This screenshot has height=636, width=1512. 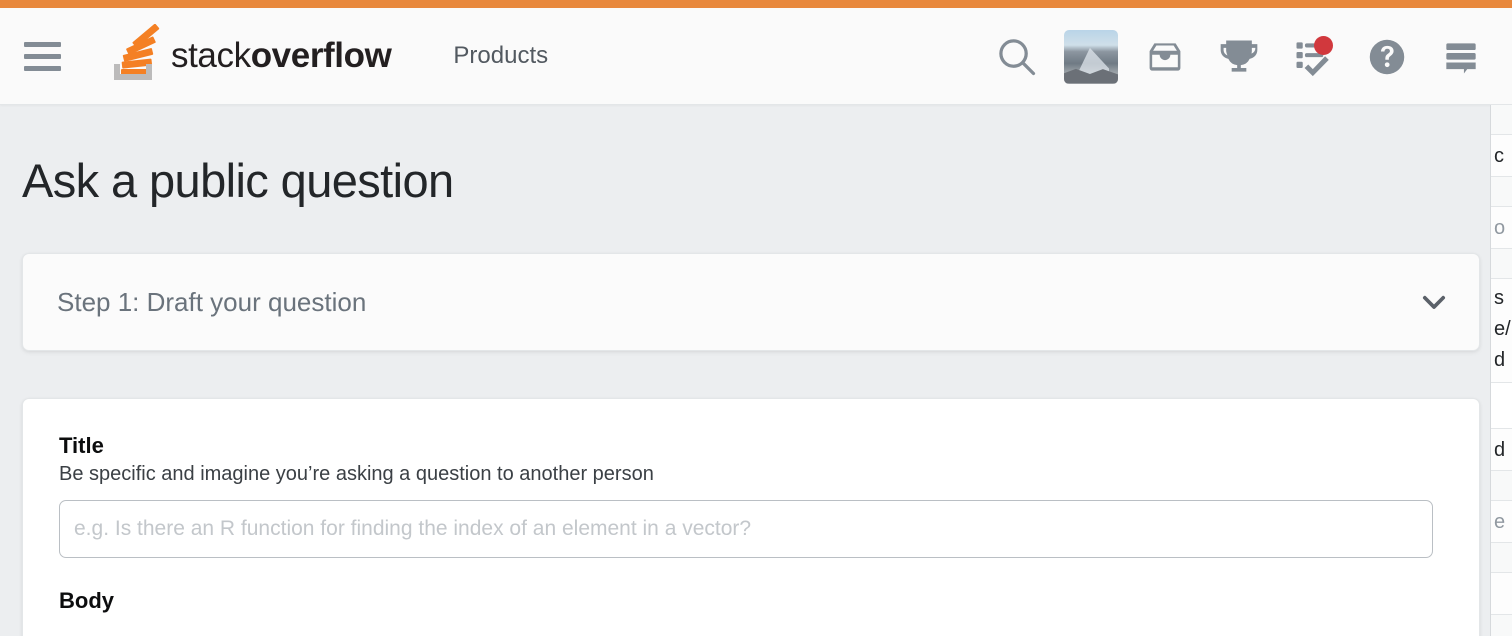 What do you see at coordinates (1165, 57) in the screenshot?
I see `inbox-icon` at bounding box center [1165, 57].